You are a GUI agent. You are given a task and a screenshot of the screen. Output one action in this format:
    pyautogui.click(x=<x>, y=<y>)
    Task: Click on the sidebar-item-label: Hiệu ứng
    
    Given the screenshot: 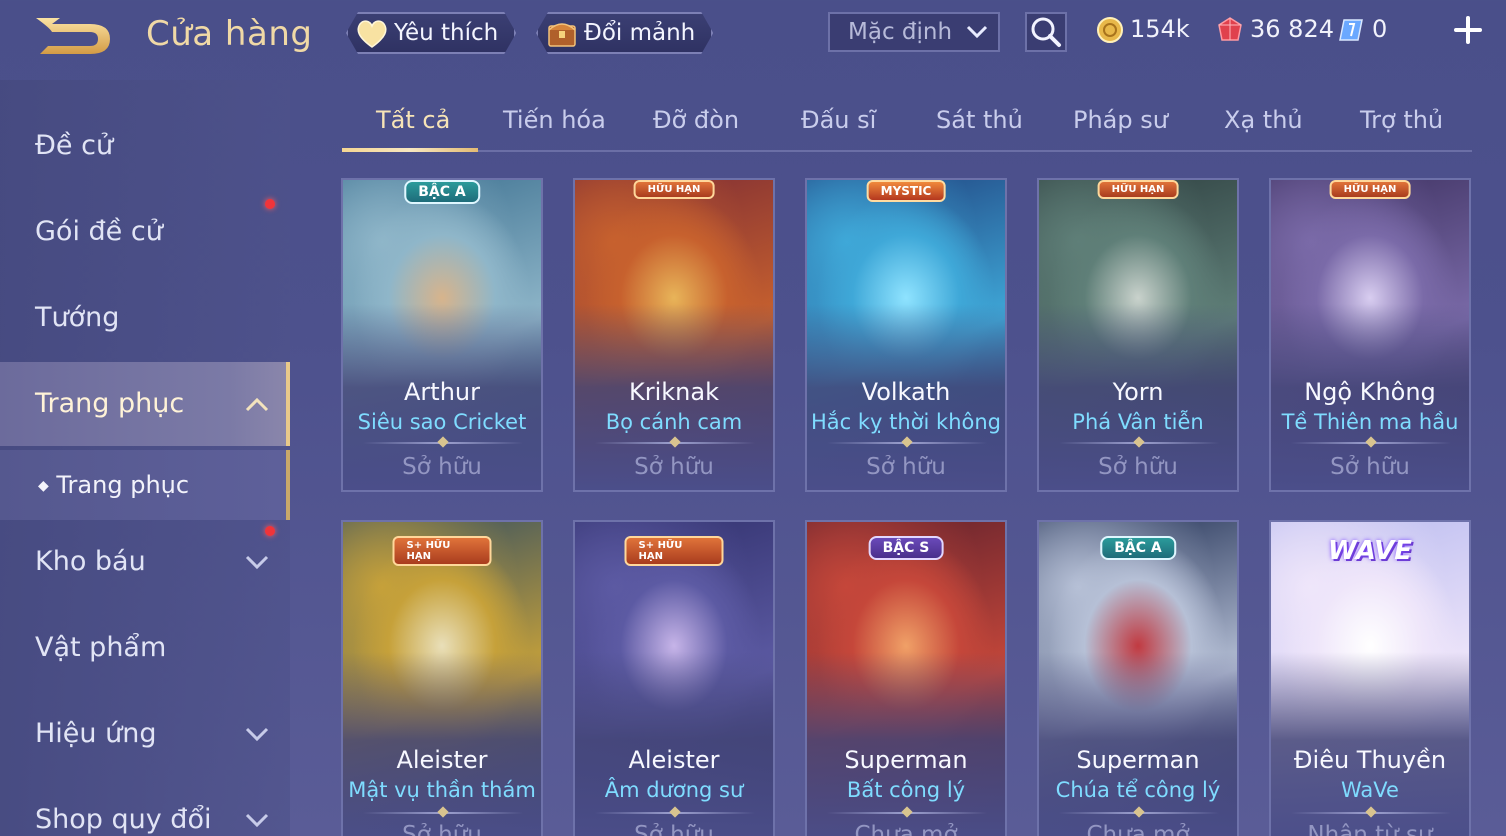 What is the action you would take?
    pyautogui.click(x=96, y=733)
    